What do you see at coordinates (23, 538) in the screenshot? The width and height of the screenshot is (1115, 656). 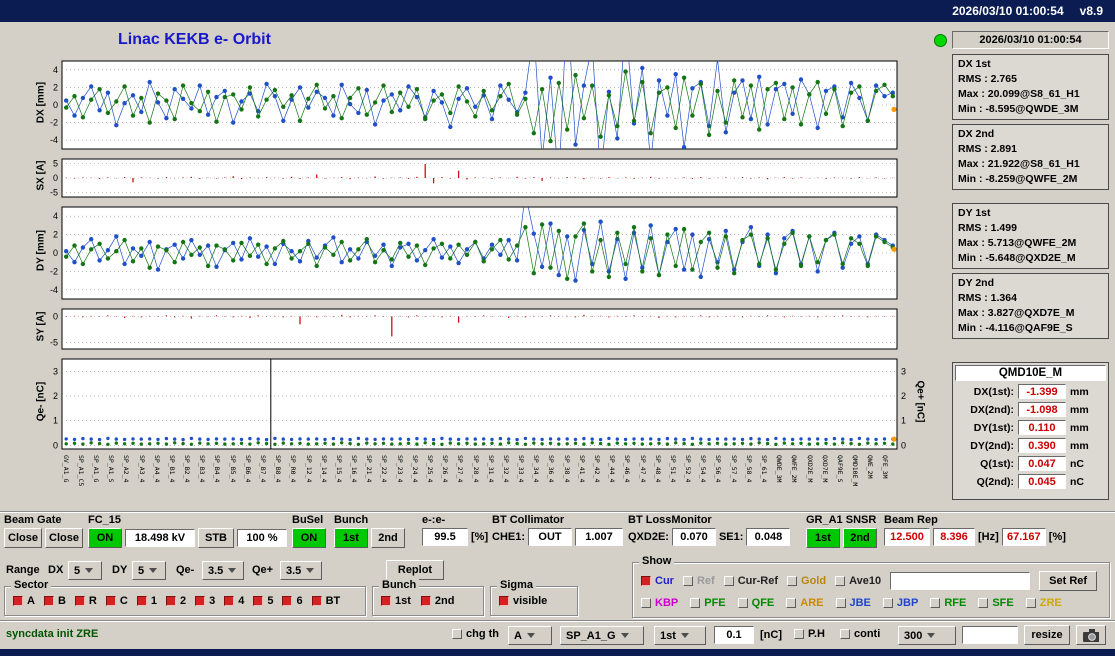 I see `beam-gate-close-1-button: Close` at bounding box center [23, 538].